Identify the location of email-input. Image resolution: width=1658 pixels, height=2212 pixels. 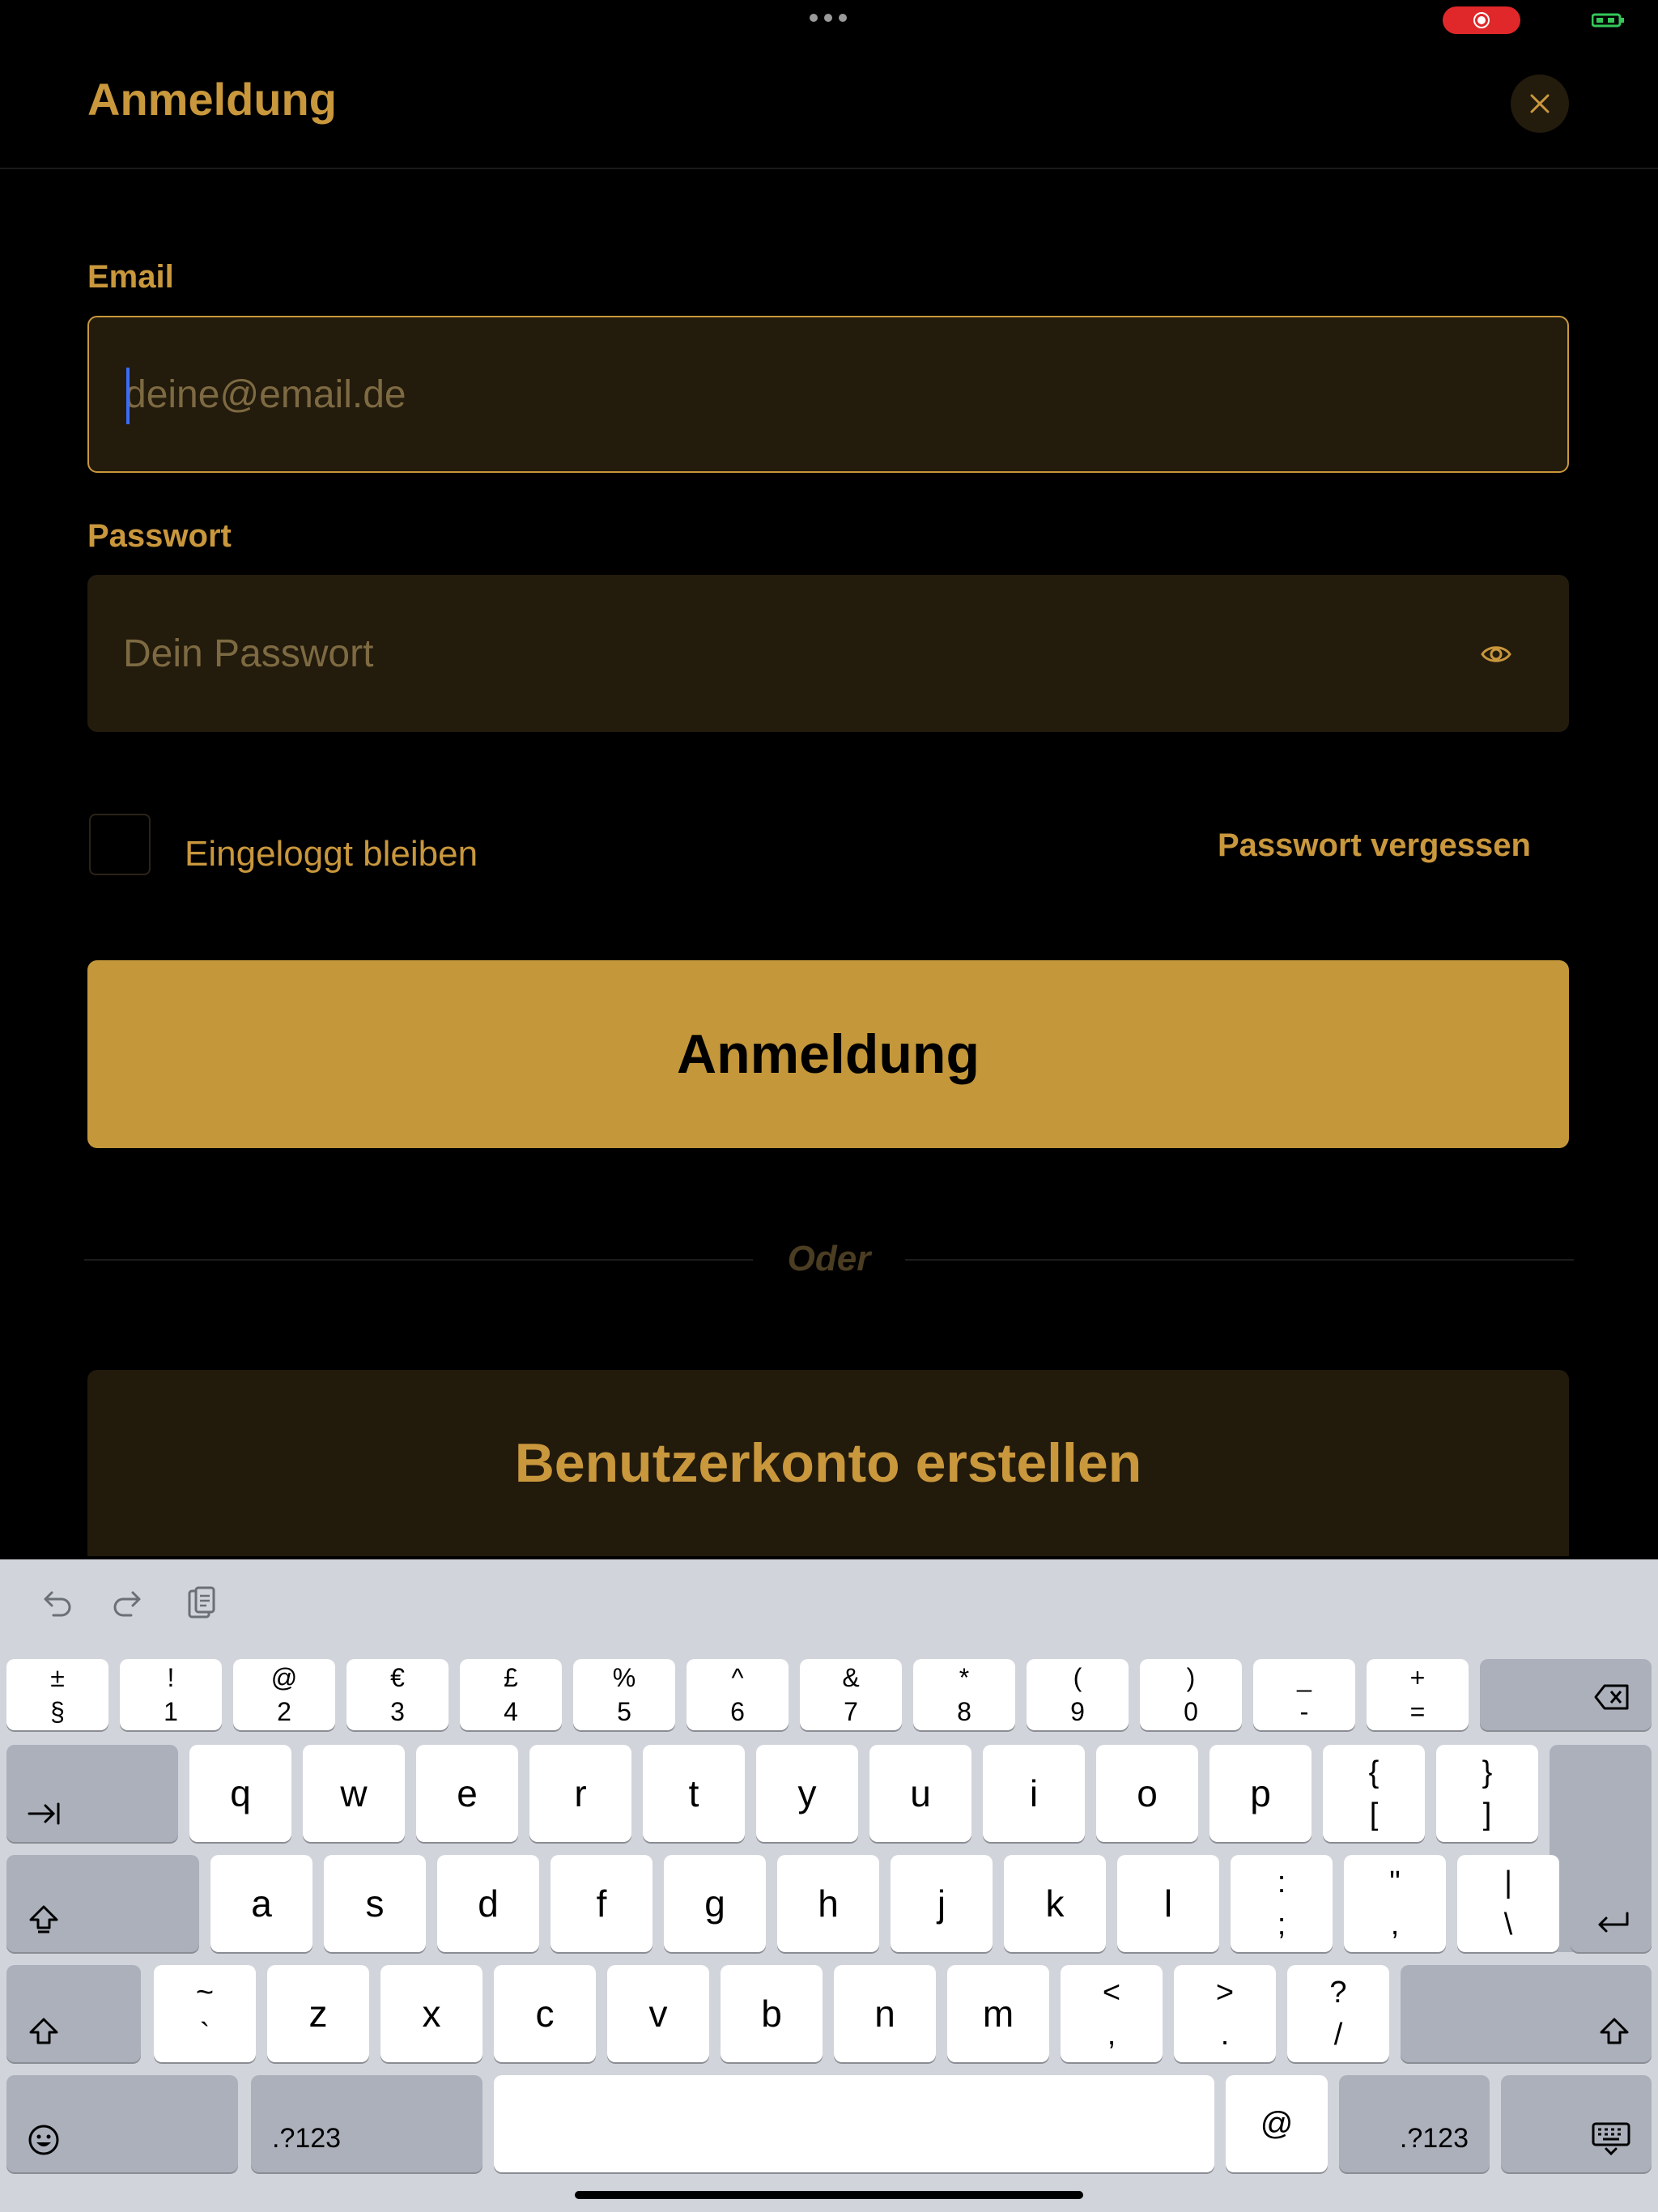
(772, 394).